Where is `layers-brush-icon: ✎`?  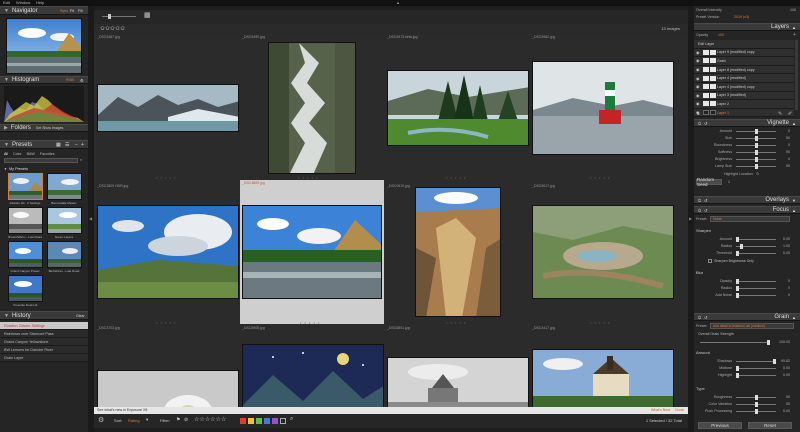 layers-brush-icon: ✎ is located at coordinates (780, 114).